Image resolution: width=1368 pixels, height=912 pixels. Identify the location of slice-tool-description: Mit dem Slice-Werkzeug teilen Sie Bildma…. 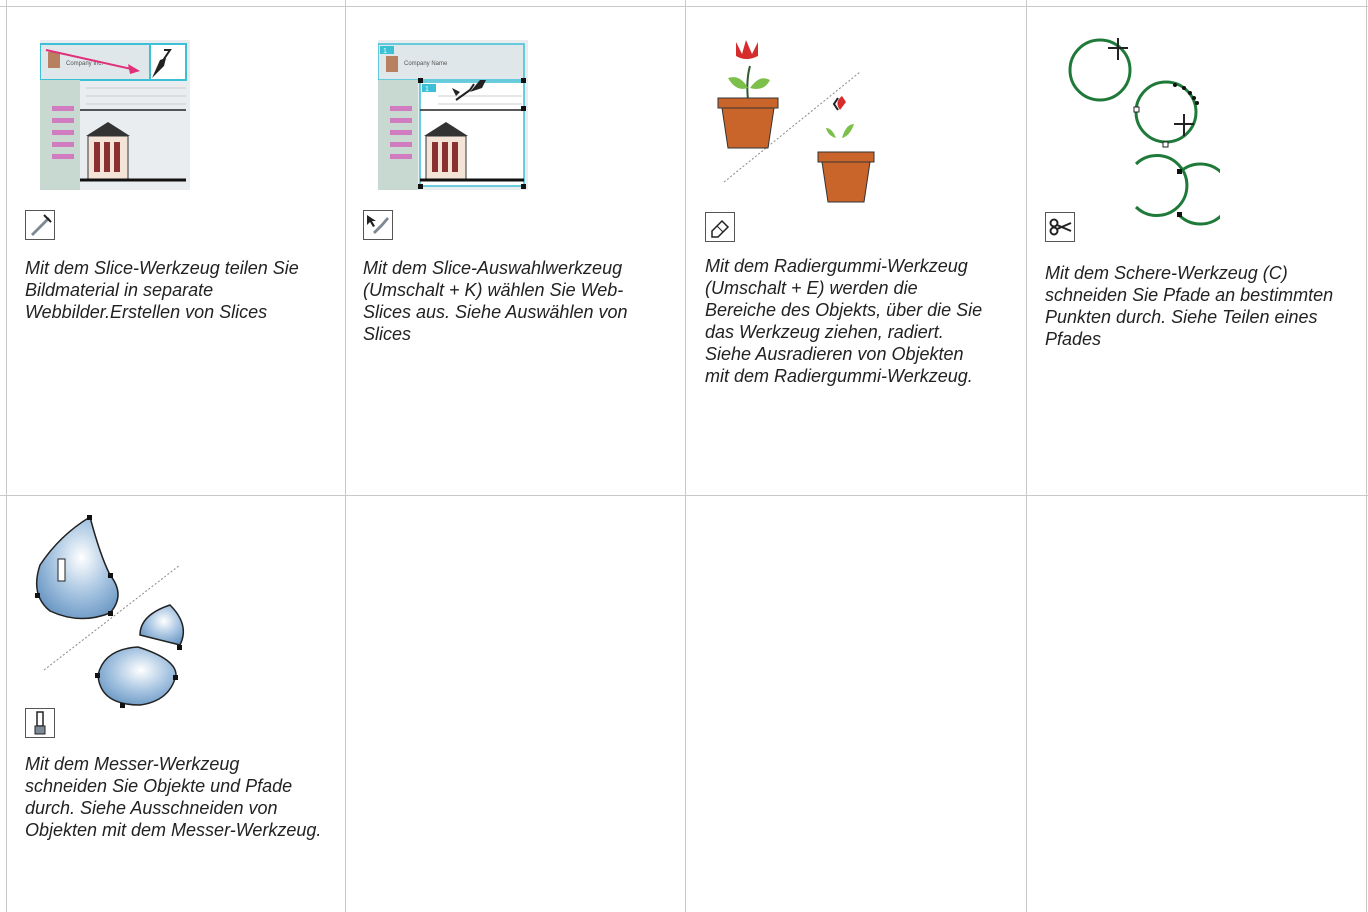
(162, 290).